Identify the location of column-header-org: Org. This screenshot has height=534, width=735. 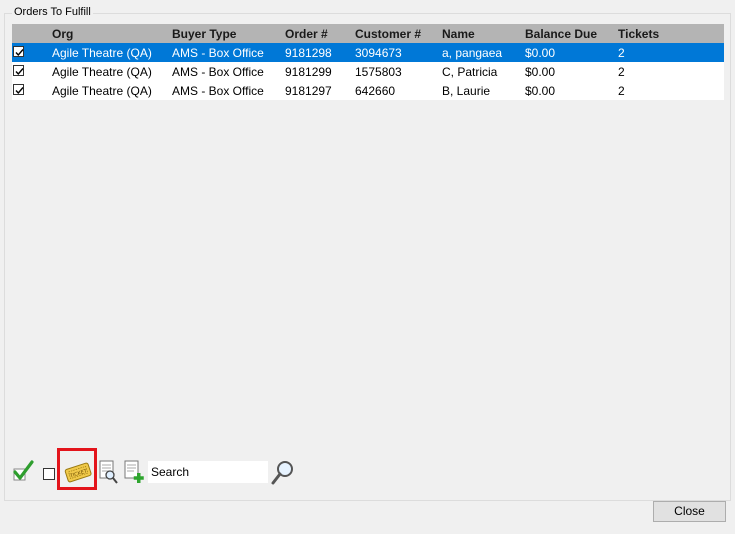
(62, 34).